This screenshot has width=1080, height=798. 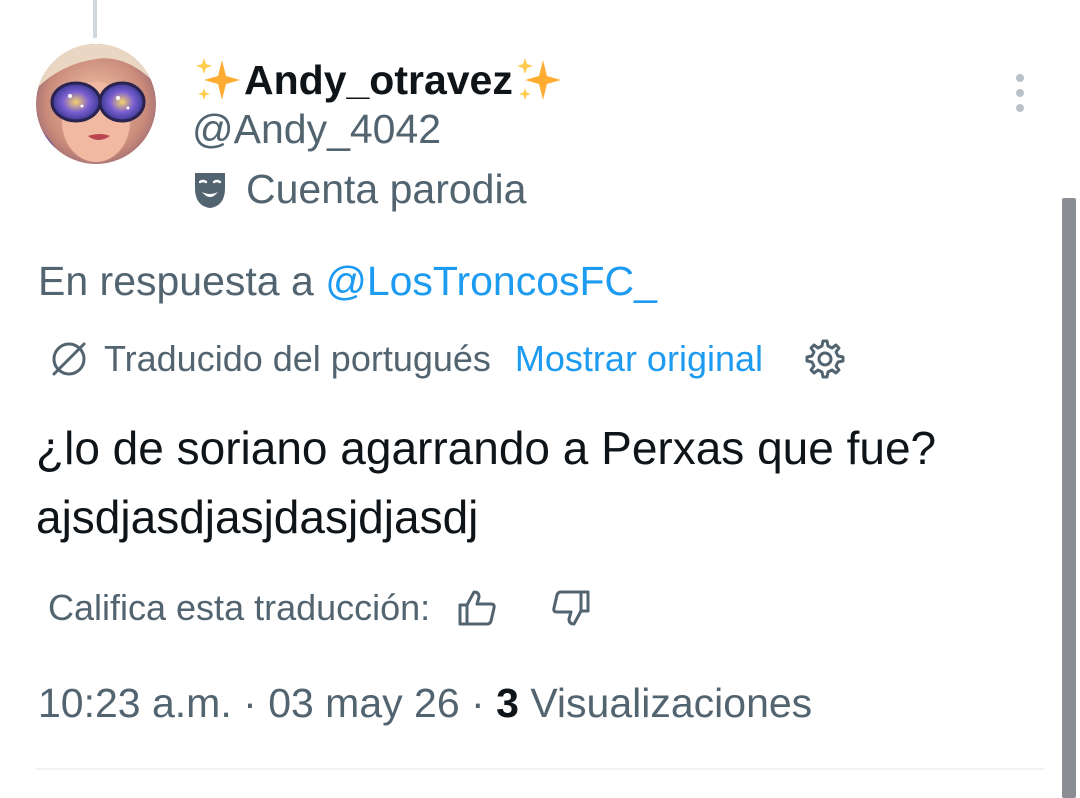 I want to click on more-options-icon, so click(x=1020, y=93).